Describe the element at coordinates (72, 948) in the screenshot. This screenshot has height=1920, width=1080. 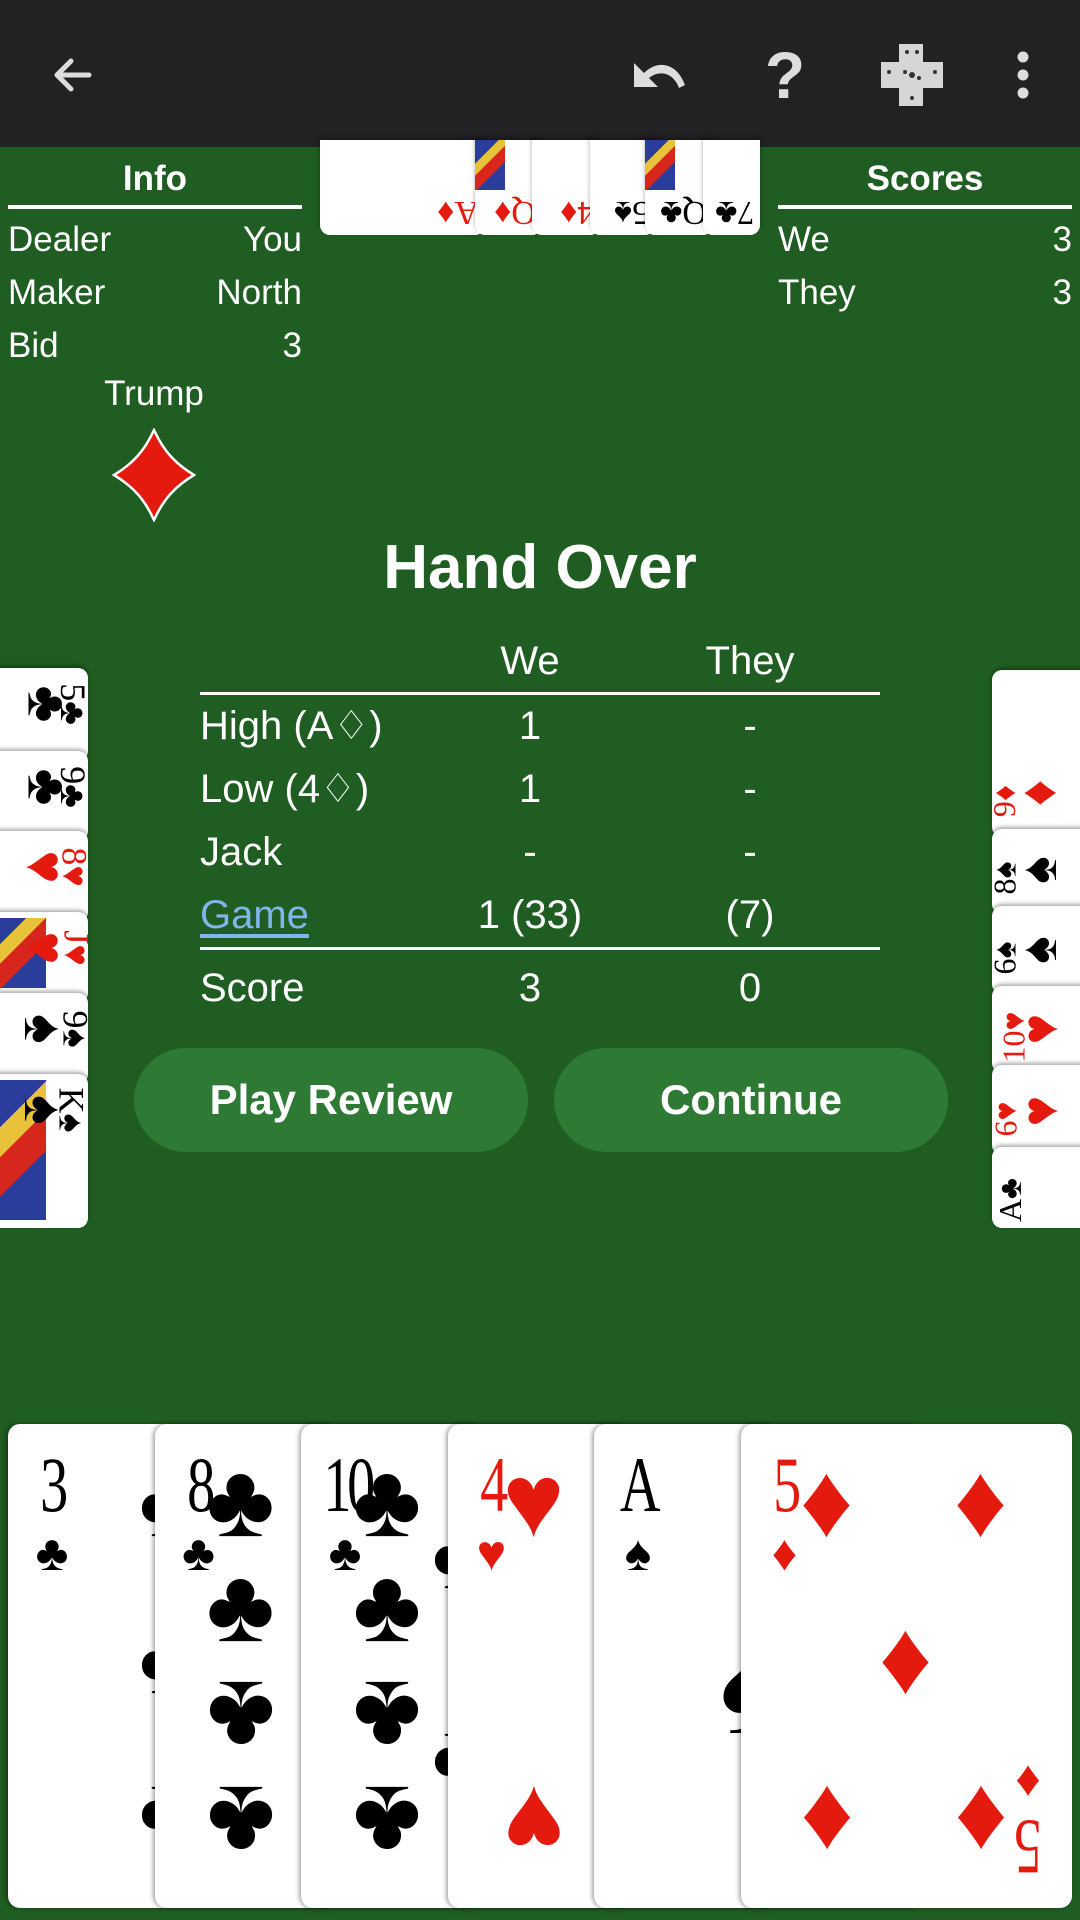
I see `card-index: J♥` at that location.